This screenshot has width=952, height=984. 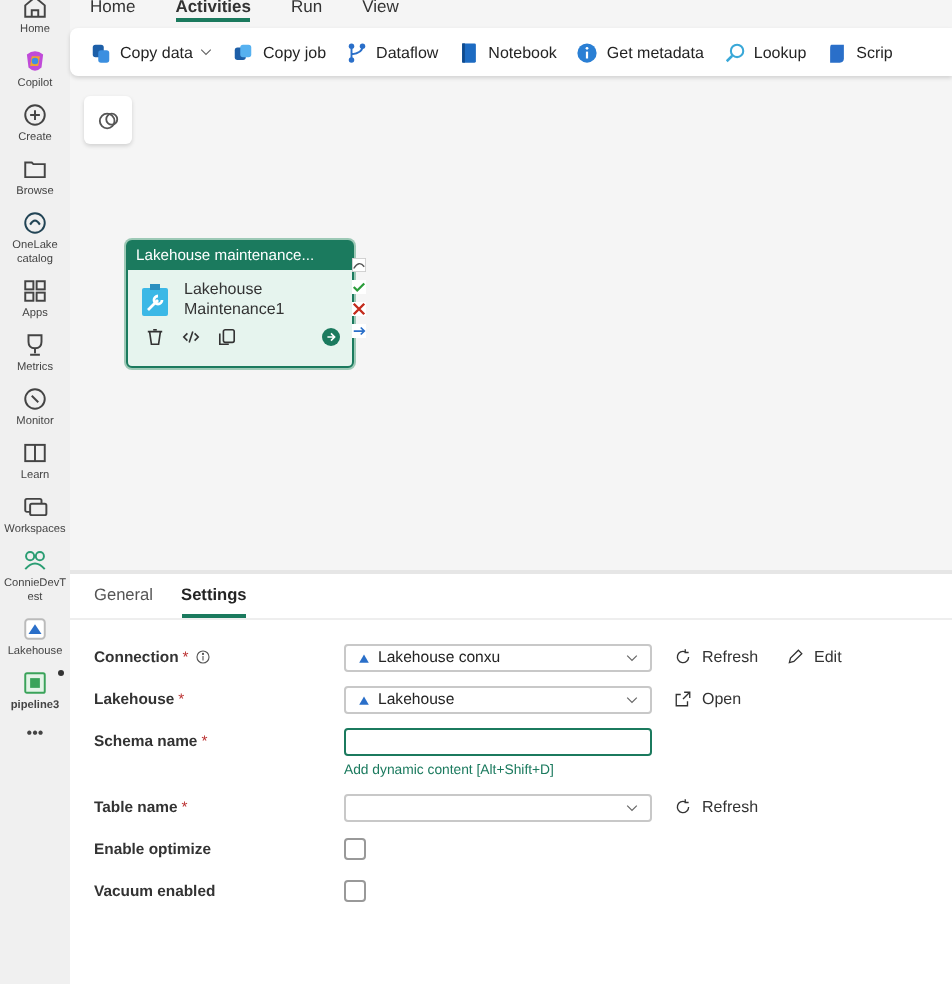 I want to click on cross-port-icon, so click(x=359, y=309).